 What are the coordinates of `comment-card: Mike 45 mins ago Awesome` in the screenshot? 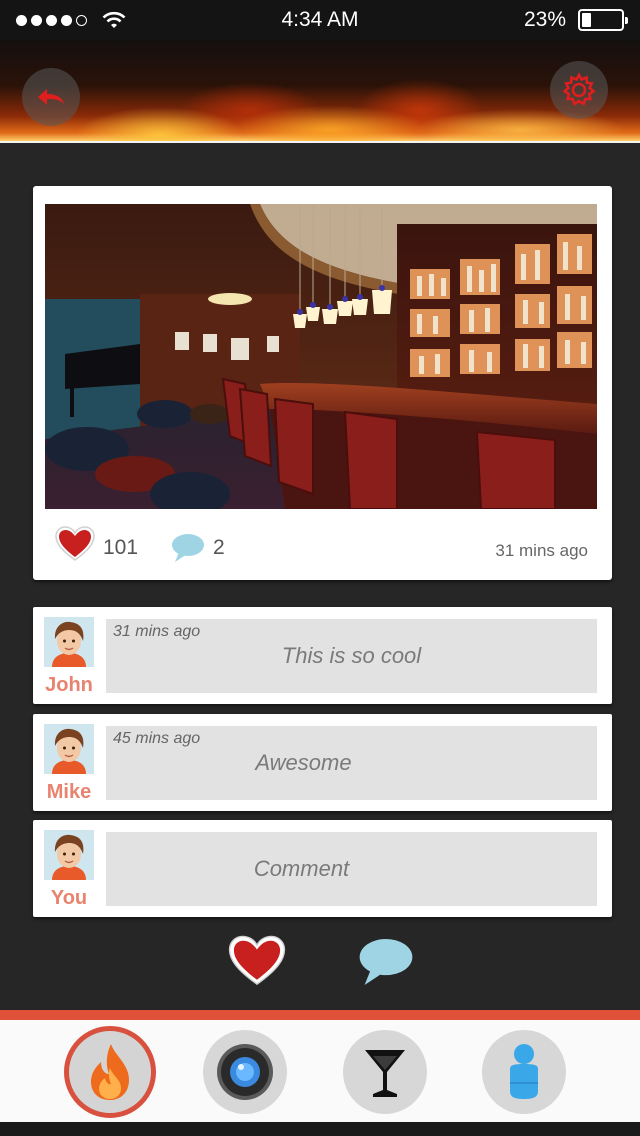 It's located at (322, 762).